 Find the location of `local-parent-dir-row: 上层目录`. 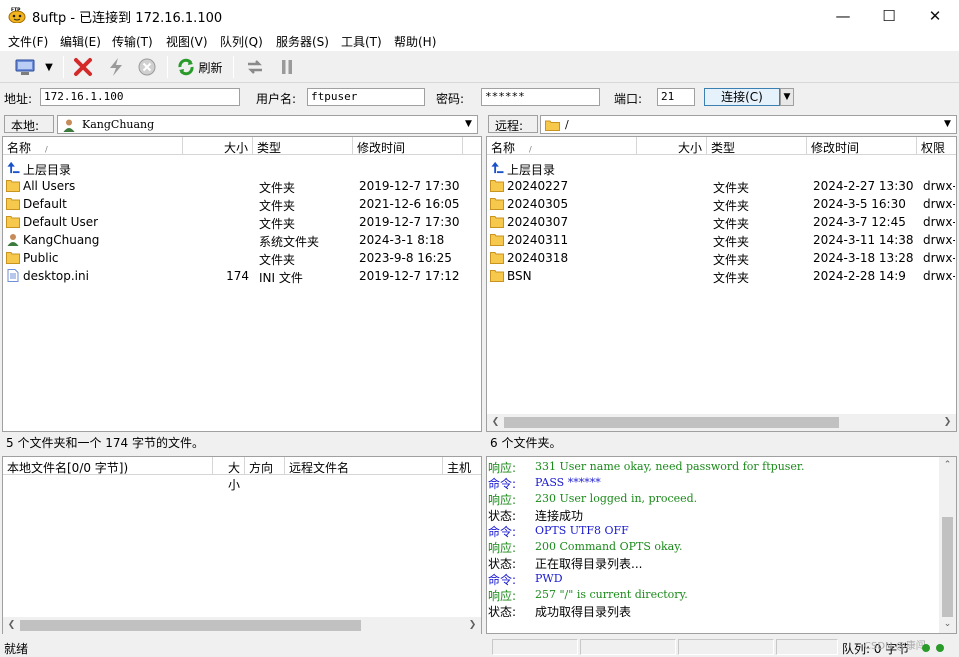

local-parent-dir-row: 上层目录 is located at coordinates (242, 168).